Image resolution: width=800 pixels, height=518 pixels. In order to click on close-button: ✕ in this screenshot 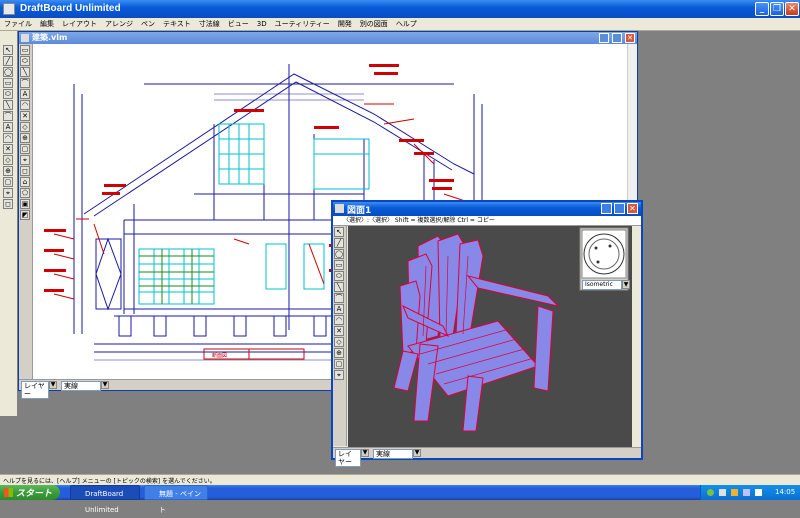, I will do `click(792, 9)`.